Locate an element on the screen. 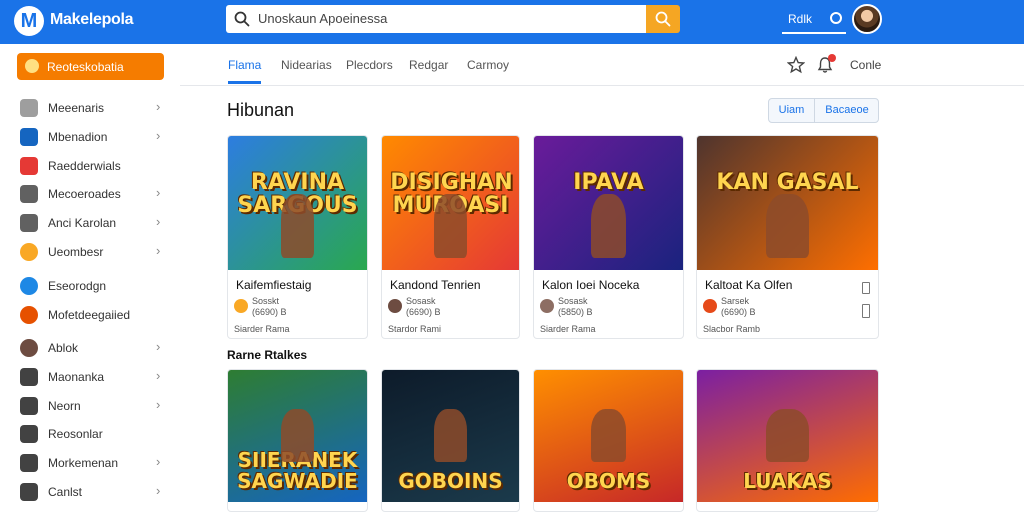 Image resolution: width=1024 pixels, height=512 pixels. nav-tab-4: Redgar is located at coordinates (428, 70).